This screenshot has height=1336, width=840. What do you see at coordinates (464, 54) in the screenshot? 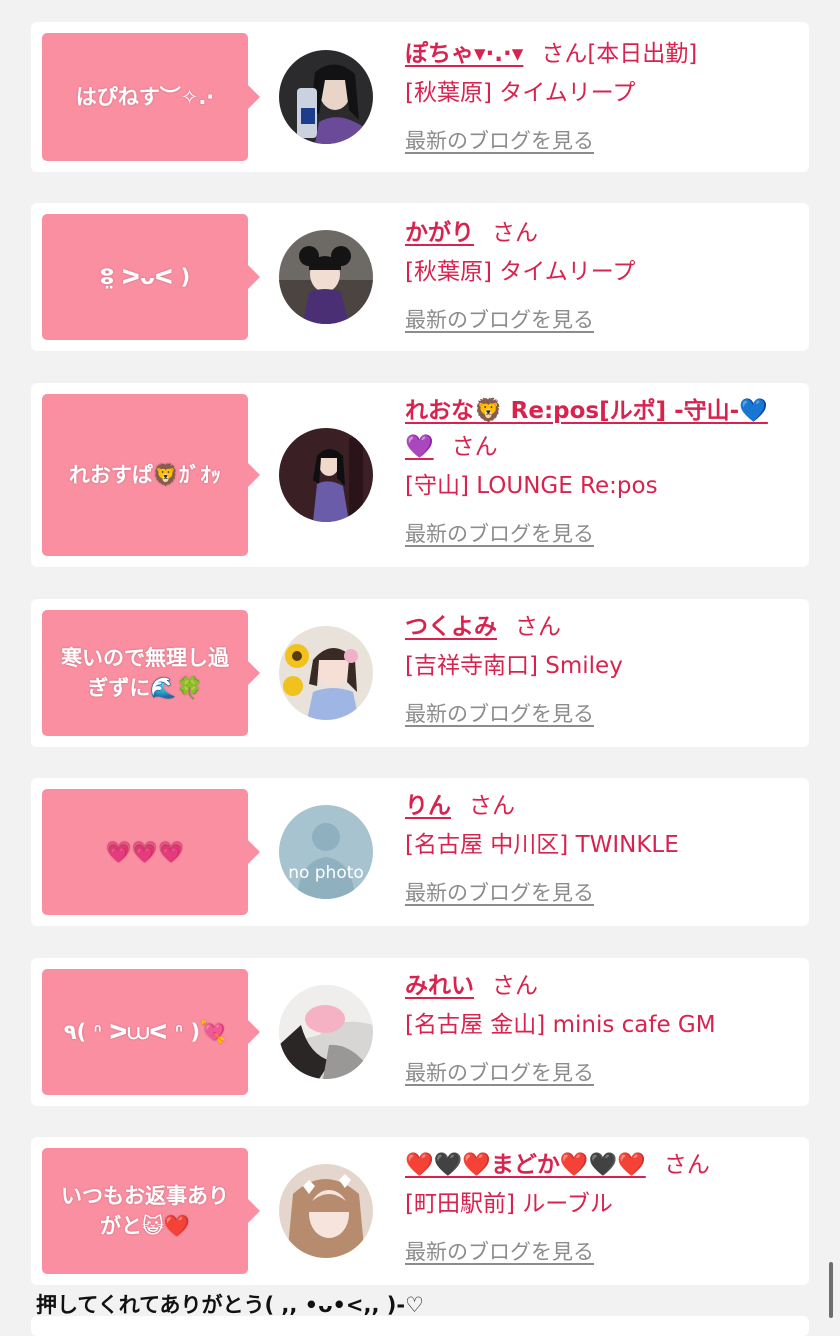
I see `girl-name-link: ぽちゃ▾·.·▾` at bounding box center [464, 54].